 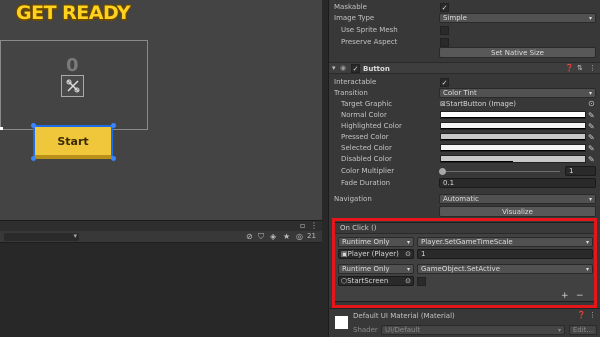 I want to click on rect-tool-gizmo-icon, so click(x=72, y=86).